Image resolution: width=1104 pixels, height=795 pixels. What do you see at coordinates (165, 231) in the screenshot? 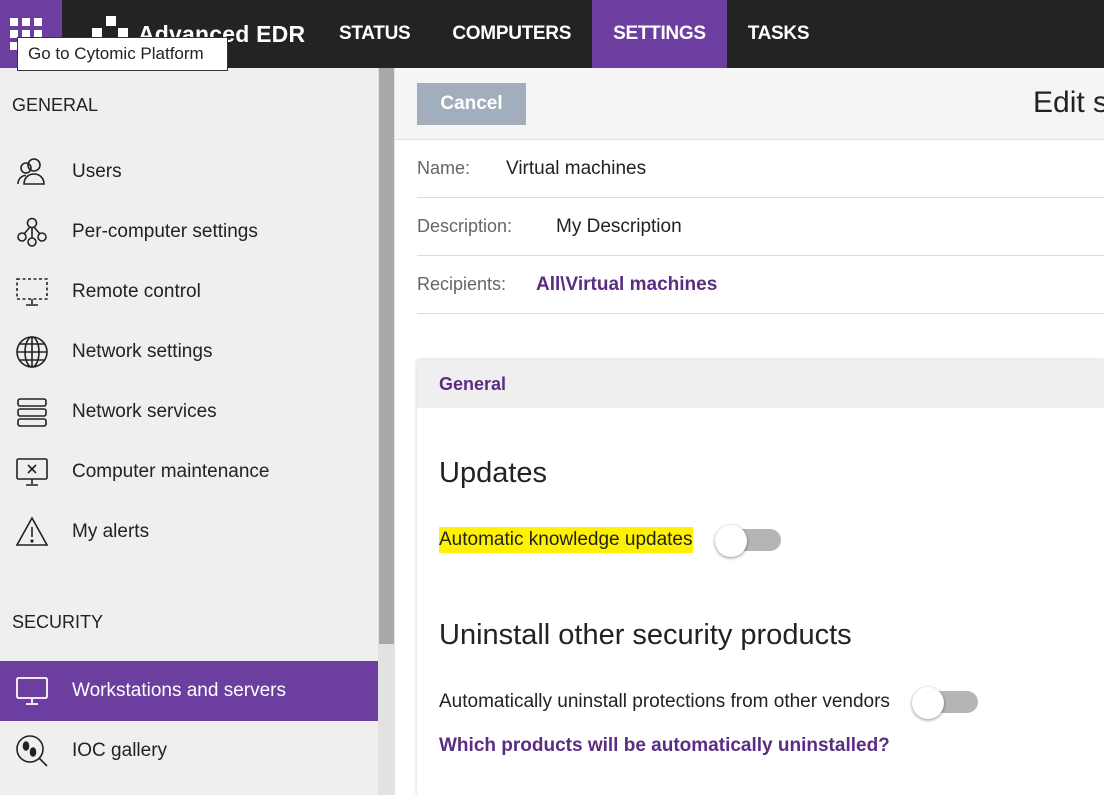
I see `sidebar-item-label: Per-computer settings` at bounding box center [165, 231].